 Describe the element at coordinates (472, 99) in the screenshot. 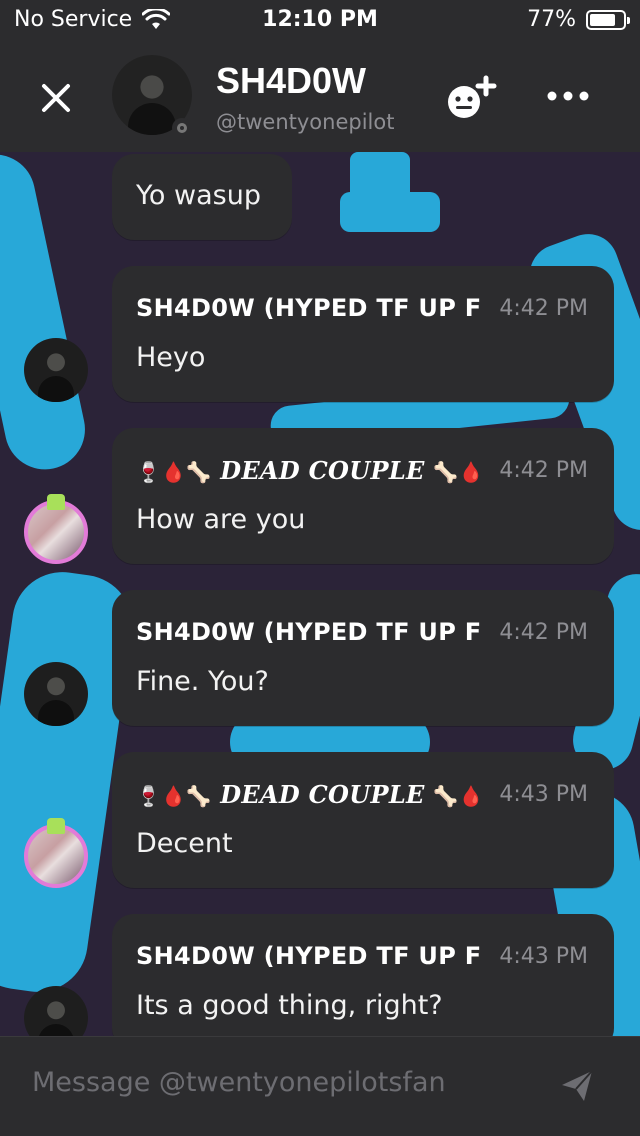

I see `add-friend-icon` at that location.